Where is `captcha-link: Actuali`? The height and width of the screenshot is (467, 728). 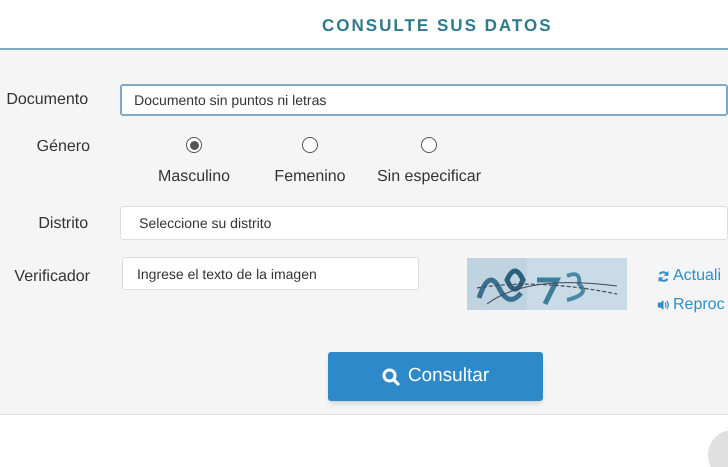
captcha-link: Actuali is located at coordinates (691, 276).